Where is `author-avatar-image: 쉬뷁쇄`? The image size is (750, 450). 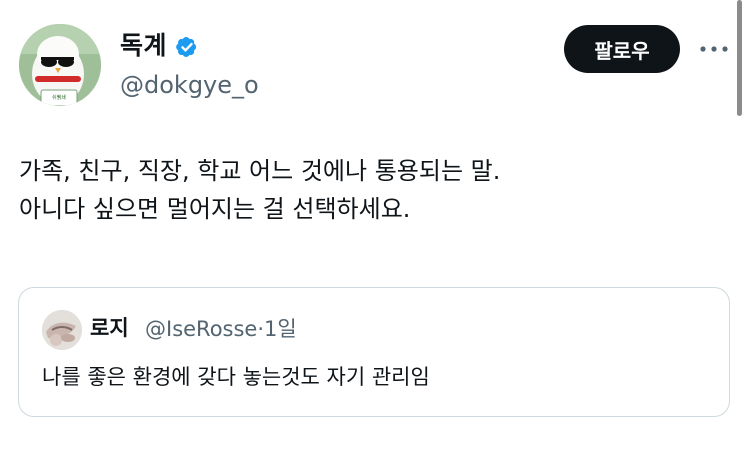 author-avatar-image: 쉬뷁쇄 is located at coordinates (60, 65).